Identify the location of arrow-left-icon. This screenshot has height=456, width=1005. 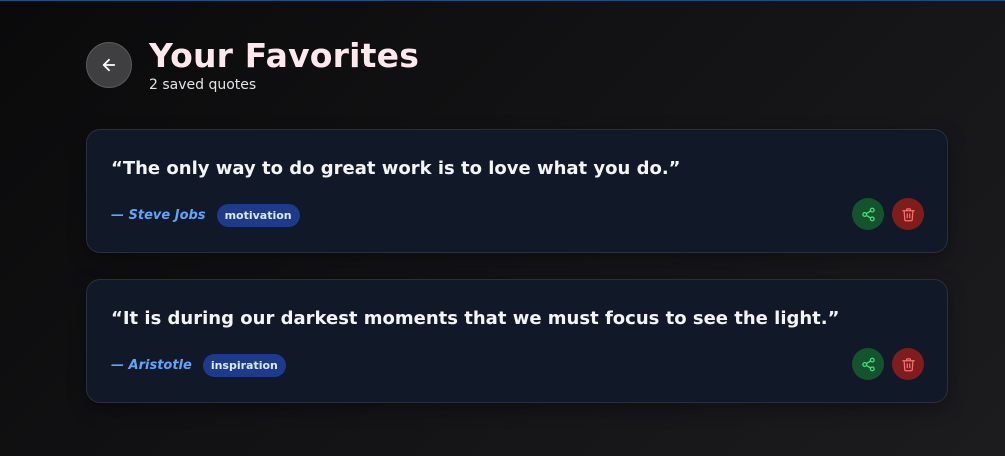
(109, 65).